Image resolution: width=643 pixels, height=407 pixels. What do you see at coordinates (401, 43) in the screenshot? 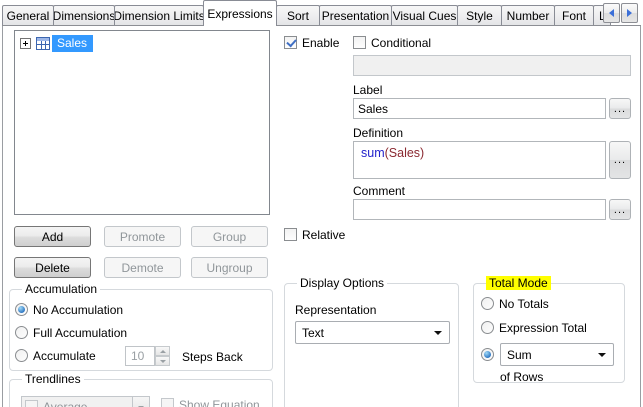
I see `conditional-label: Conditional` at bounding box center [401, 43].